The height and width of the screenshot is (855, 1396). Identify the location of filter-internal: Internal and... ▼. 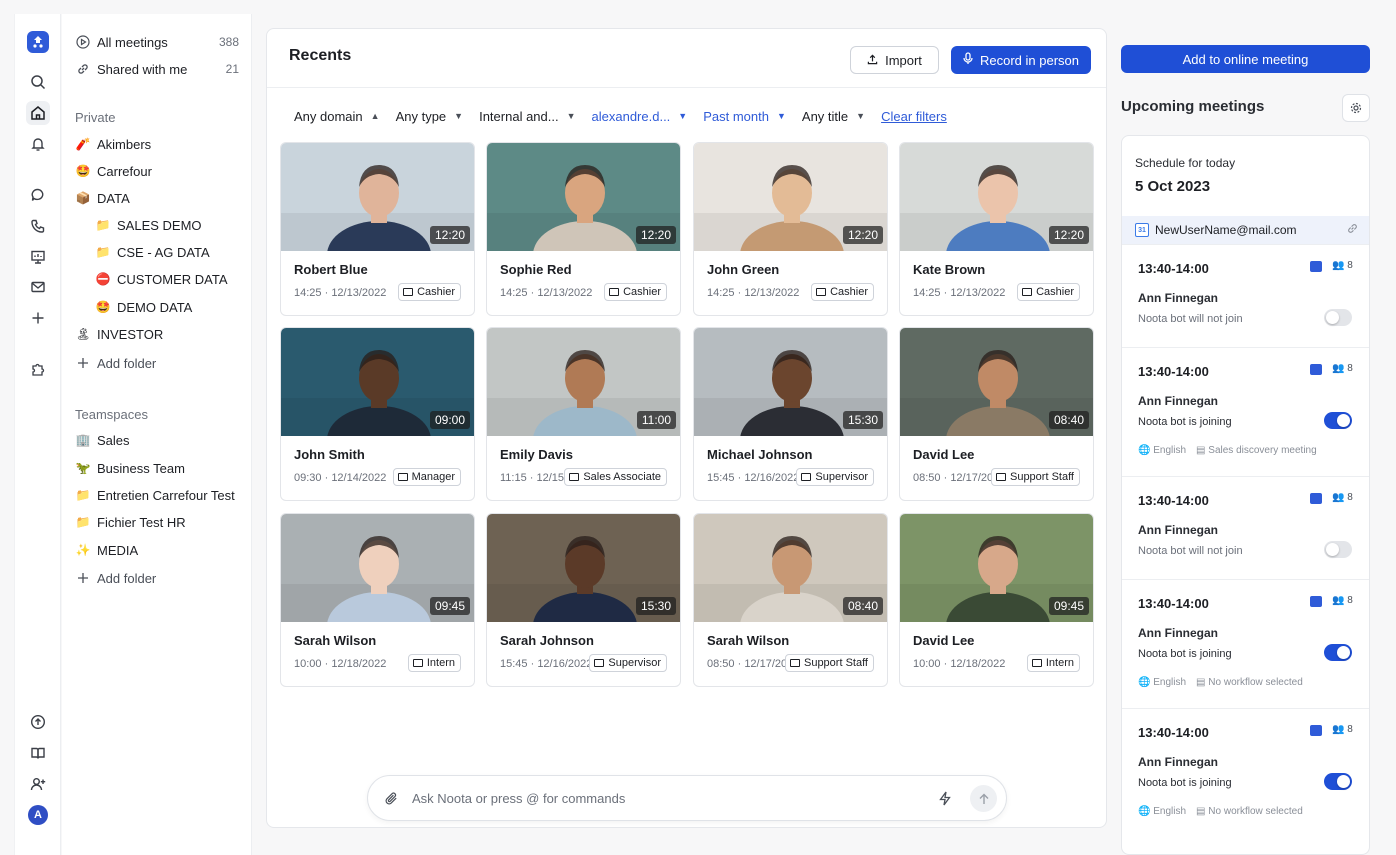
(527, 116).